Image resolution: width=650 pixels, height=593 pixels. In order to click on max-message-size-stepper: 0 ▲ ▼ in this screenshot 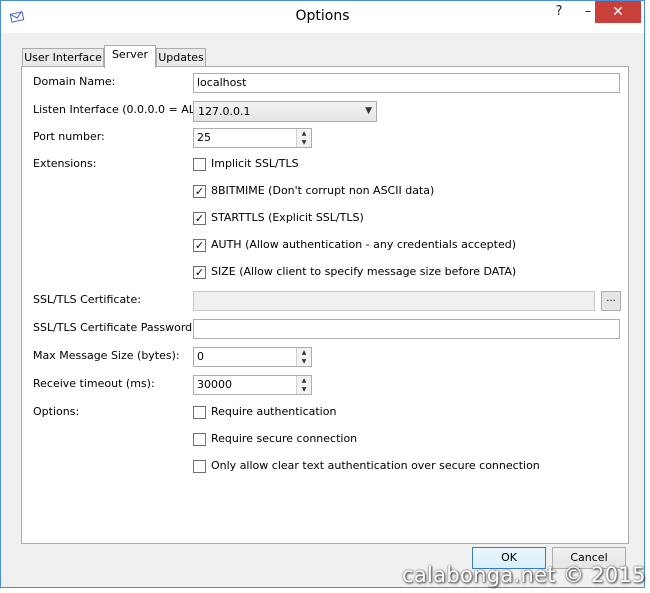, I will do `click(252, 357)`.